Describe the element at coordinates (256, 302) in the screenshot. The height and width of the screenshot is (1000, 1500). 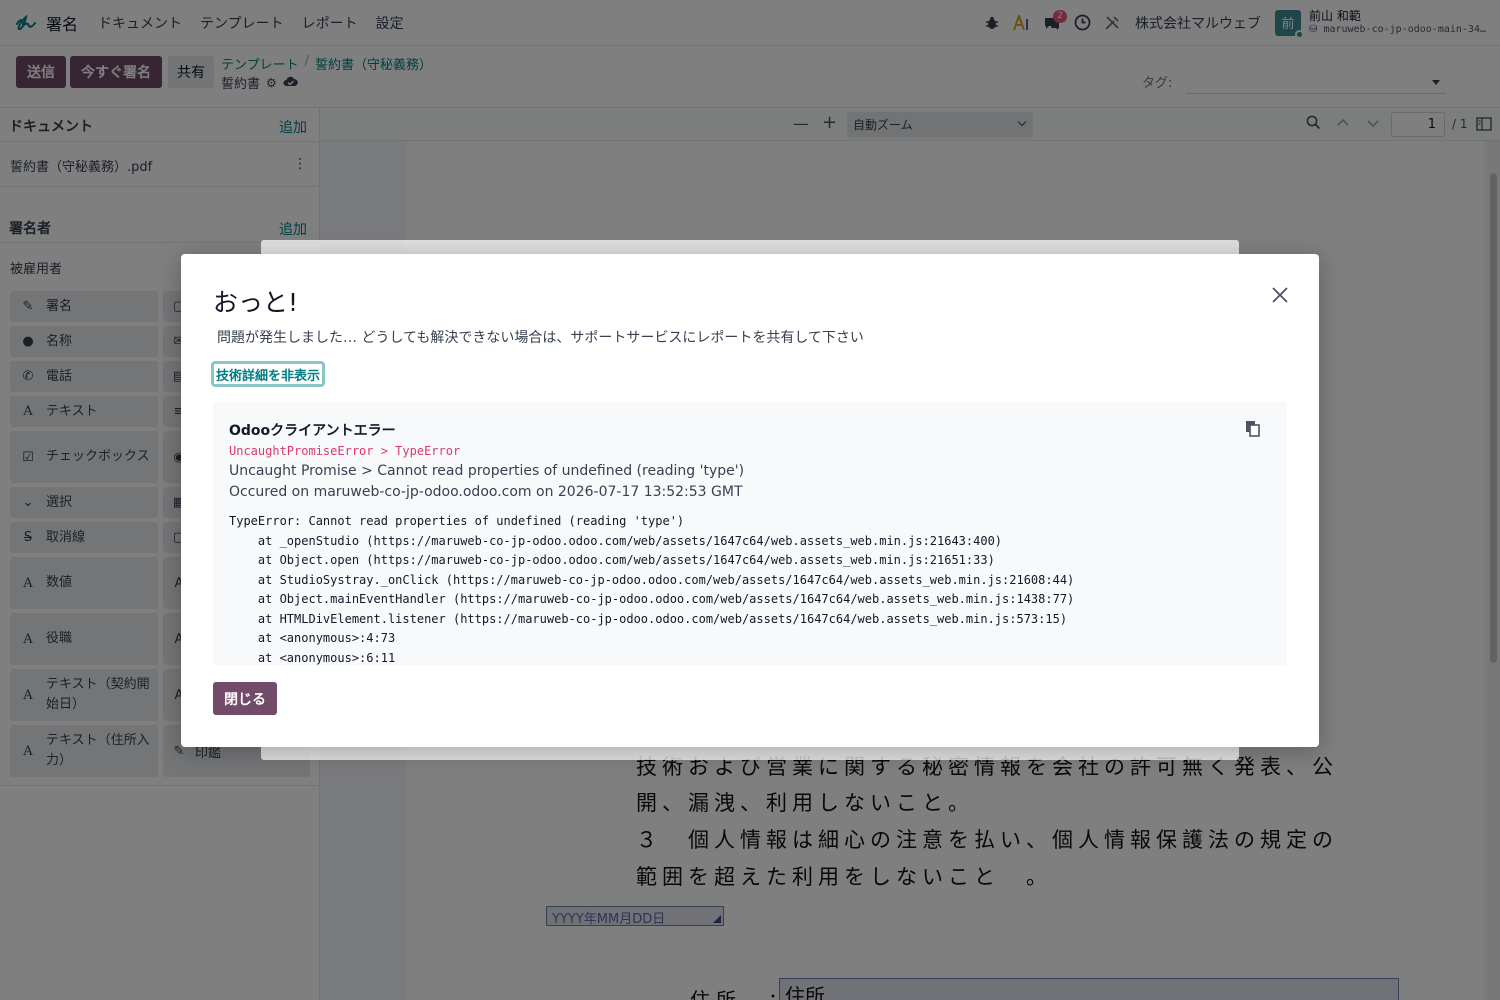
I see `dialog-title: おっと!` at that location.